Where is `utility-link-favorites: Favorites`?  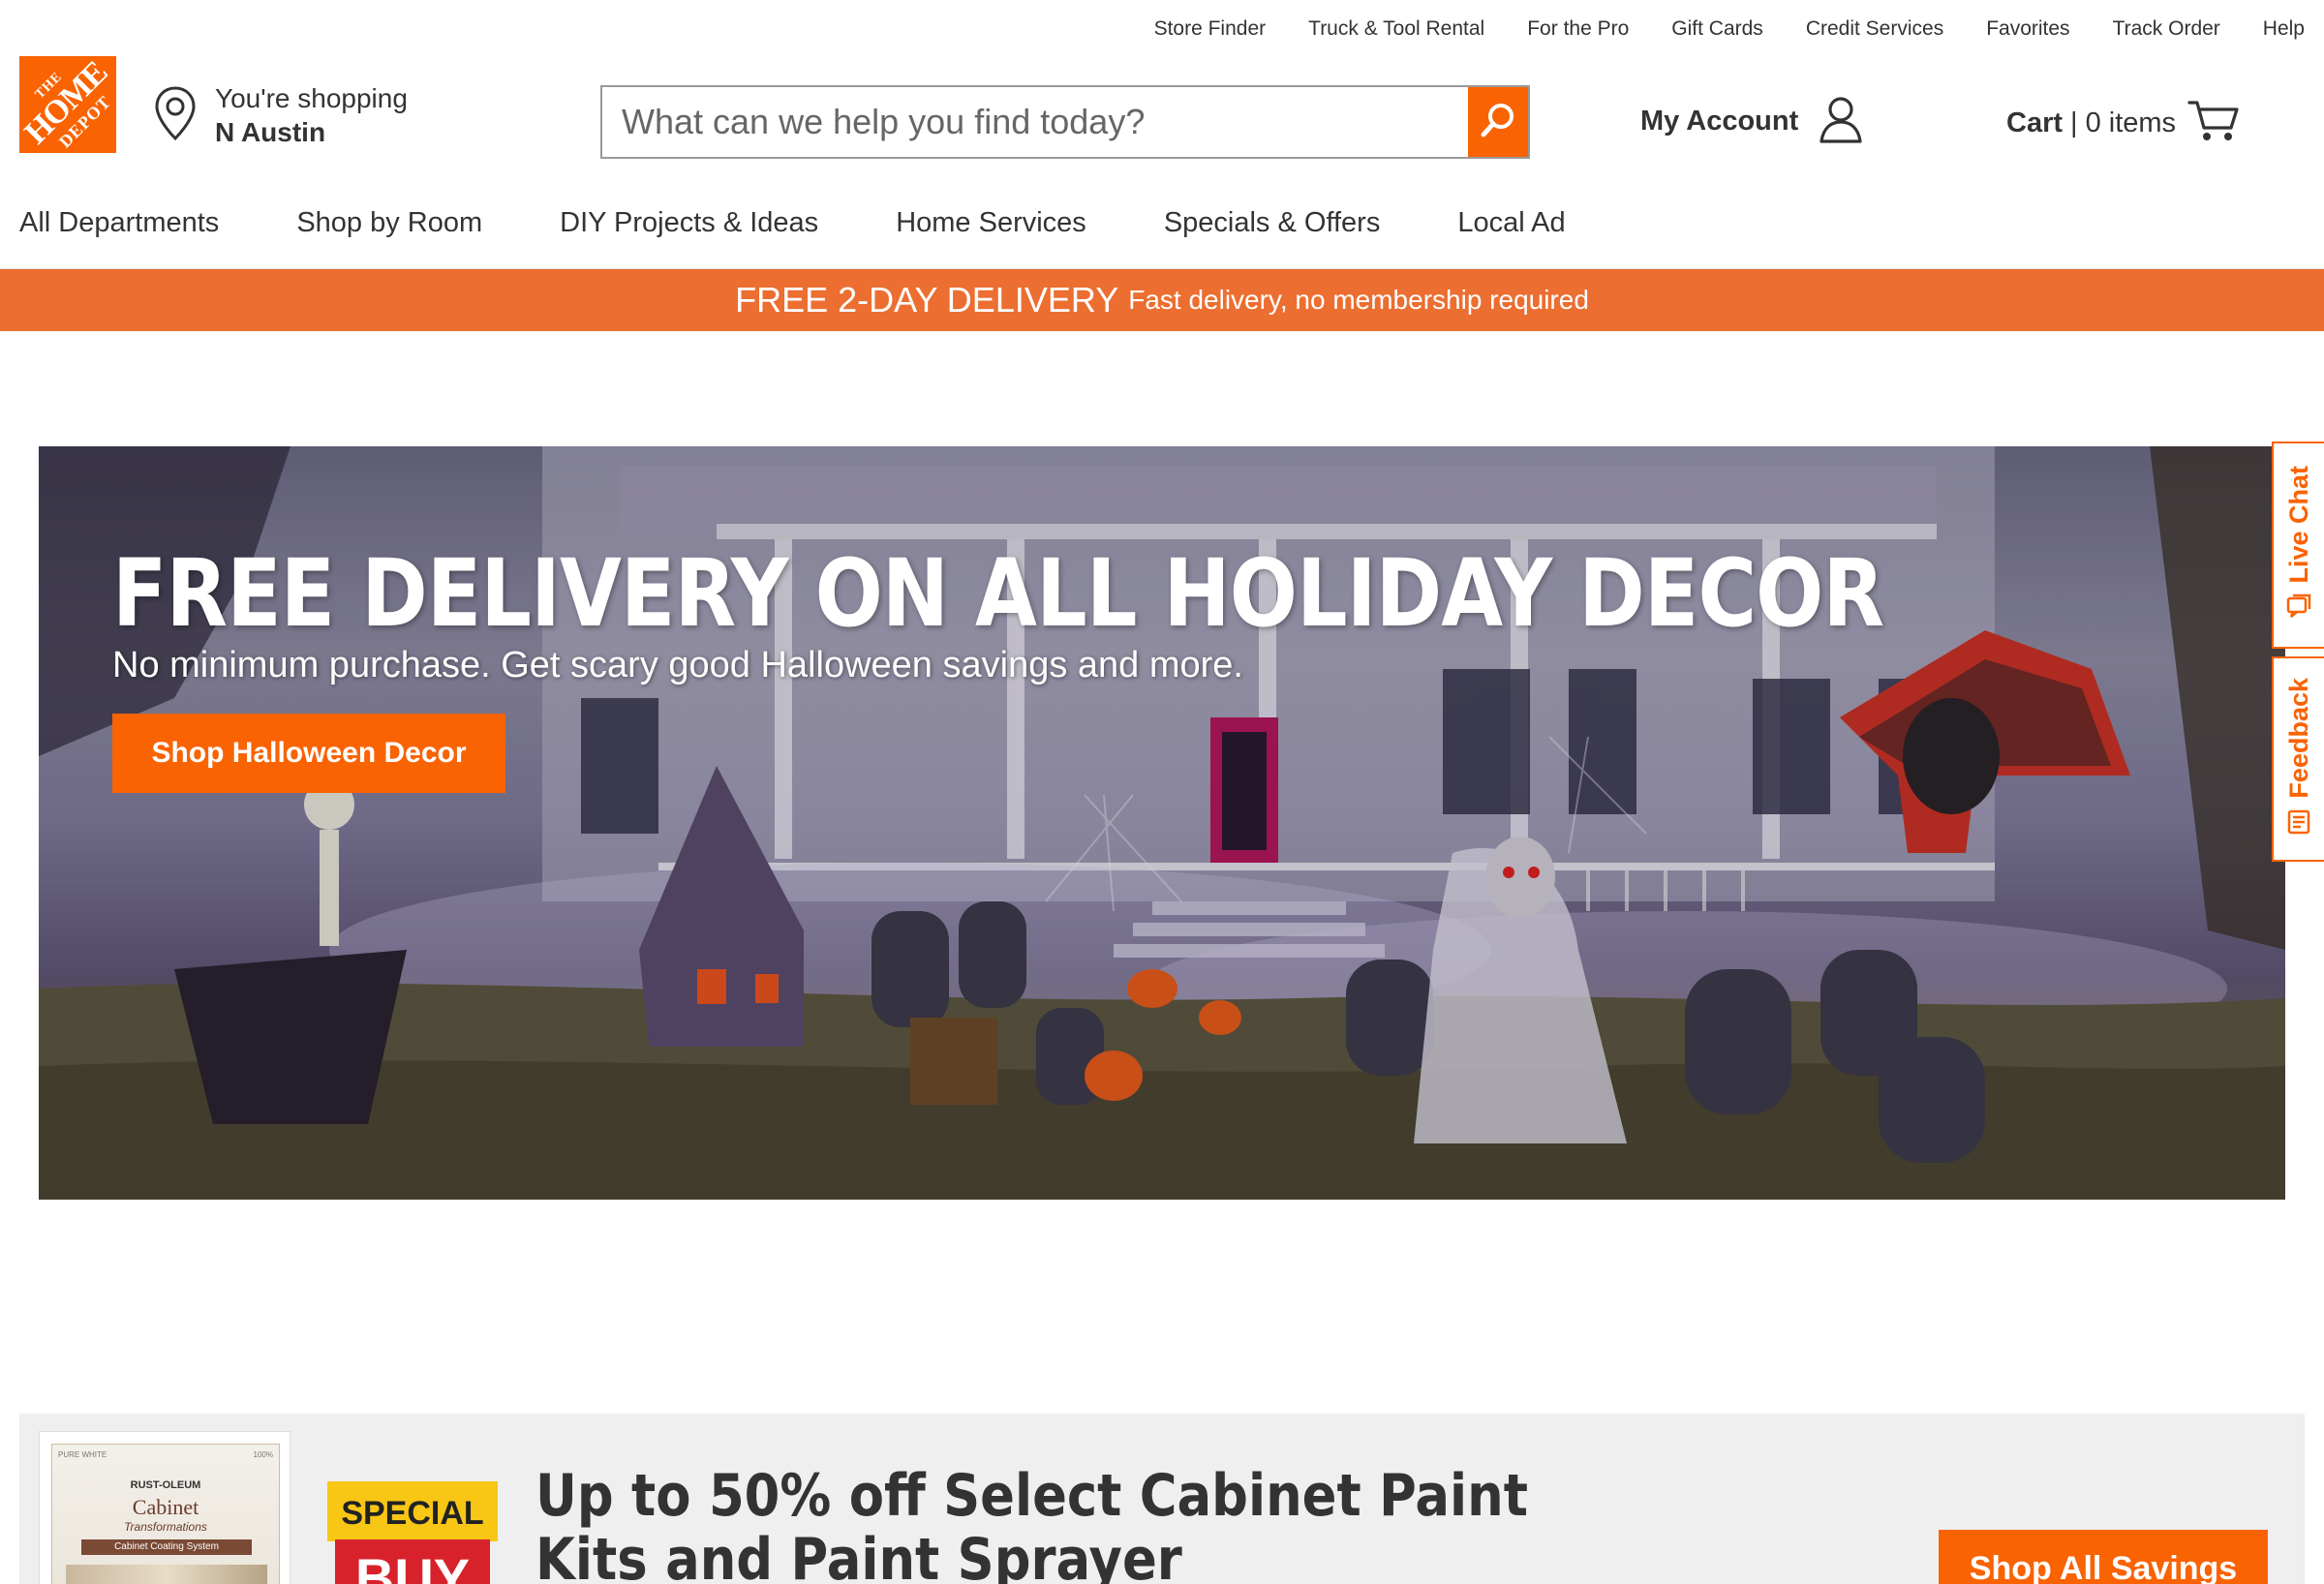 utility-link-favorites: Favorites is located at coordinates (2028, 29).